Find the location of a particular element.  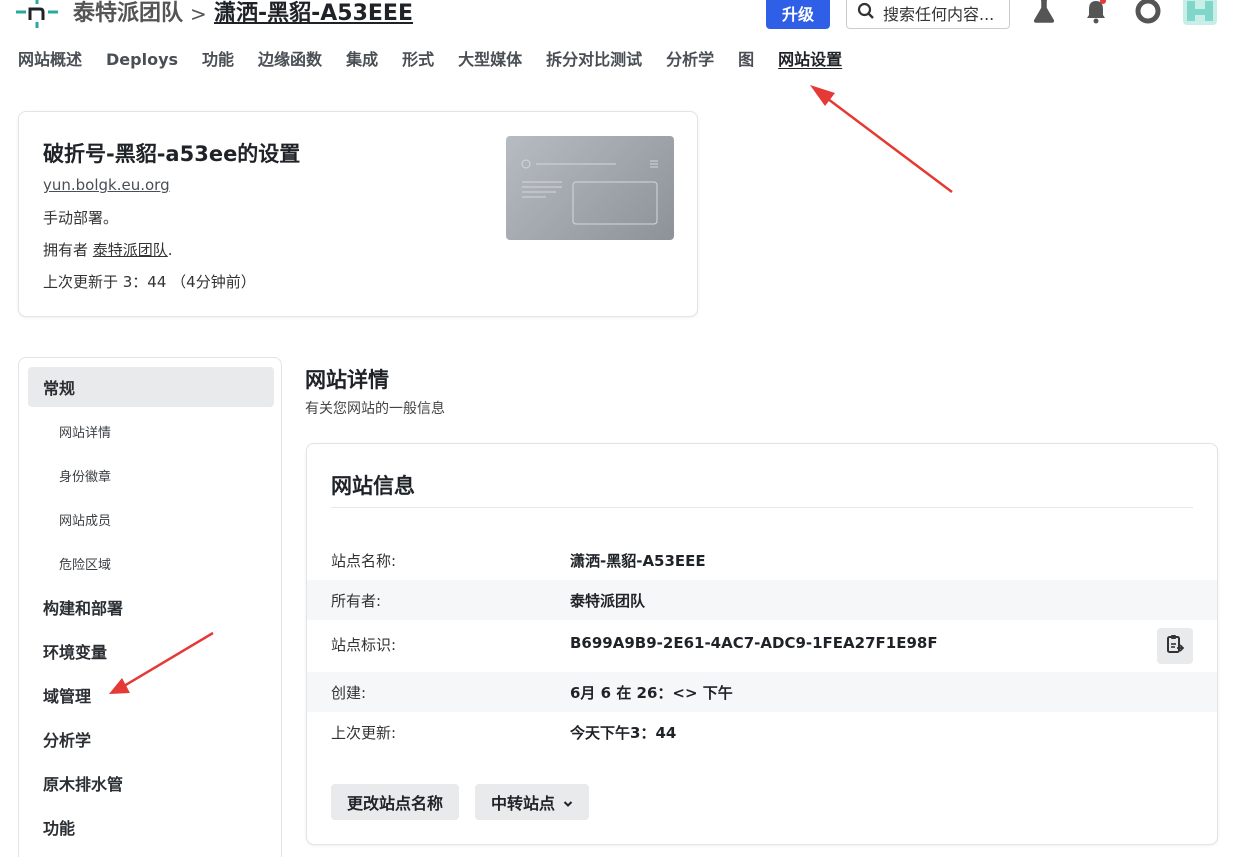

deploy-mode-text: 手动部署。 is located at coordinates (81, 218).